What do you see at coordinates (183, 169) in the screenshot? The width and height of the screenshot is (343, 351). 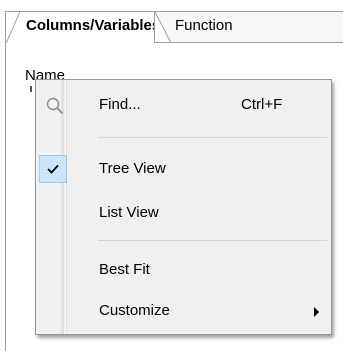 I see `menu-item-tree-view: Tree View` at bounding box center [183, 169].